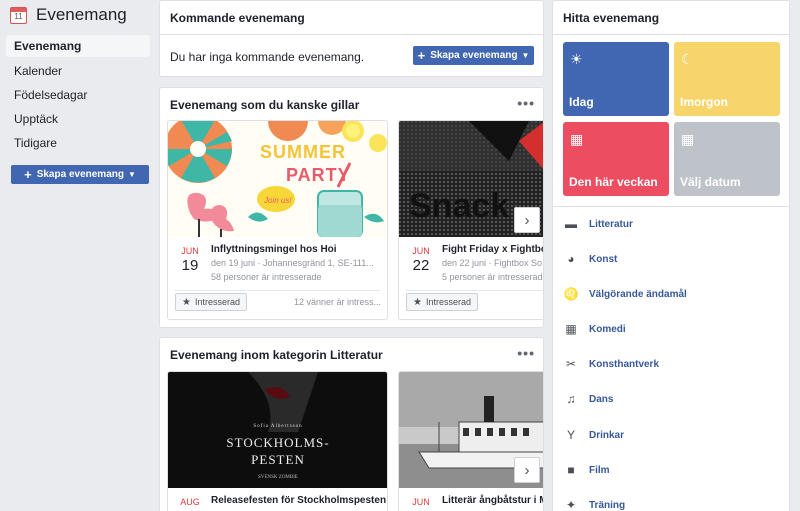 This screenshot has height=511, width=800. What do you see at coordinates (78, 46) in the screenshot?
I see `sidebar-item-evenemang: Evenemang` at bounding box center [78, 46].